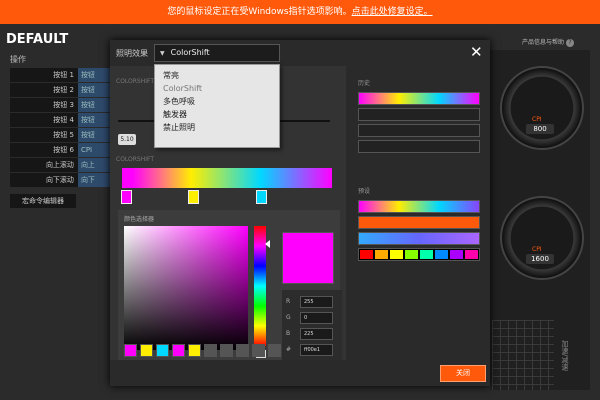  I want to click on field-key: G, so click(288, 317).